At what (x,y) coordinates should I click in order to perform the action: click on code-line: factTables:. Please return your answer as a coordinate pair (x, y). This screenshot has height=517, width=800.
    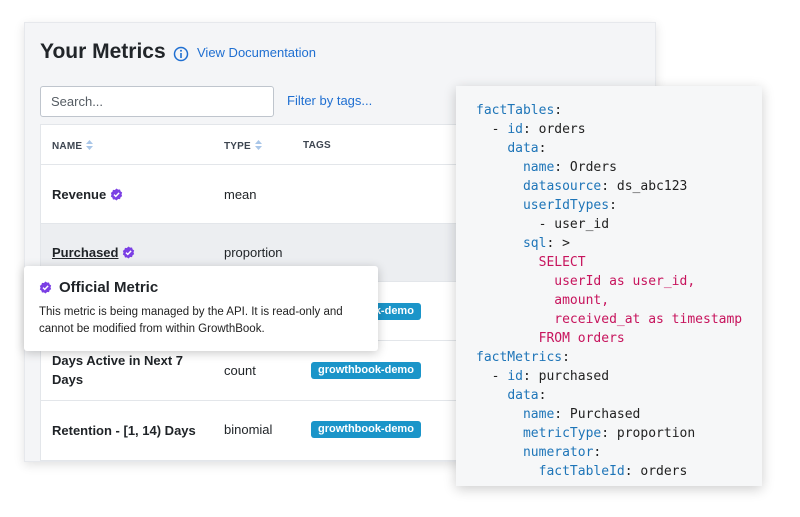
    Looking at the image, I should click on (619, 110).